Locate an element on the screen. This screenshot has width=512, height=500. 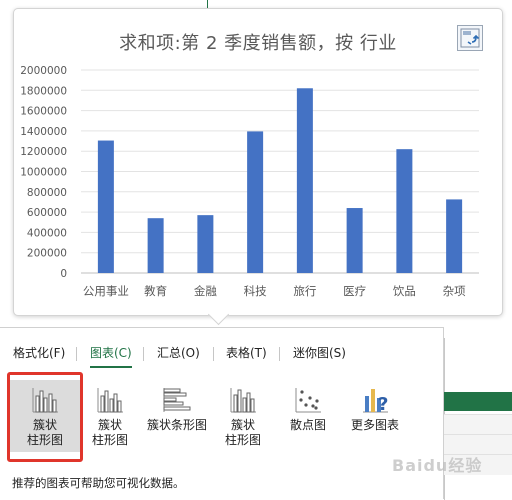
x-tick-label: 饮品 is located at coordinates (404, 291).